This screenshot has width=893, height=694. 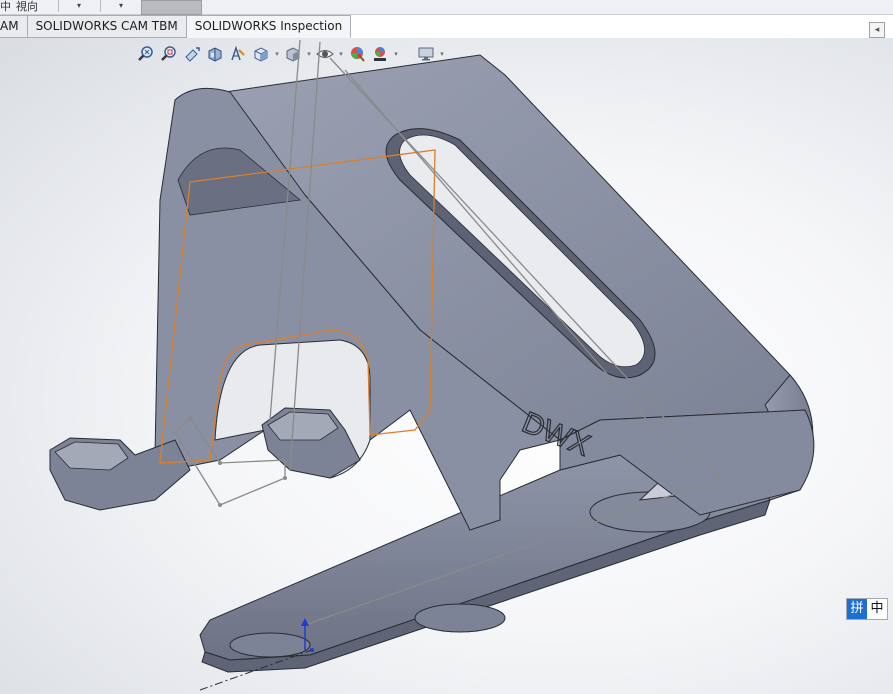 What do you see at coordinates (857, 609) in the screenshot?
I see `ime-pinyin-toggle: 拼` at bounding box center [857, 609].